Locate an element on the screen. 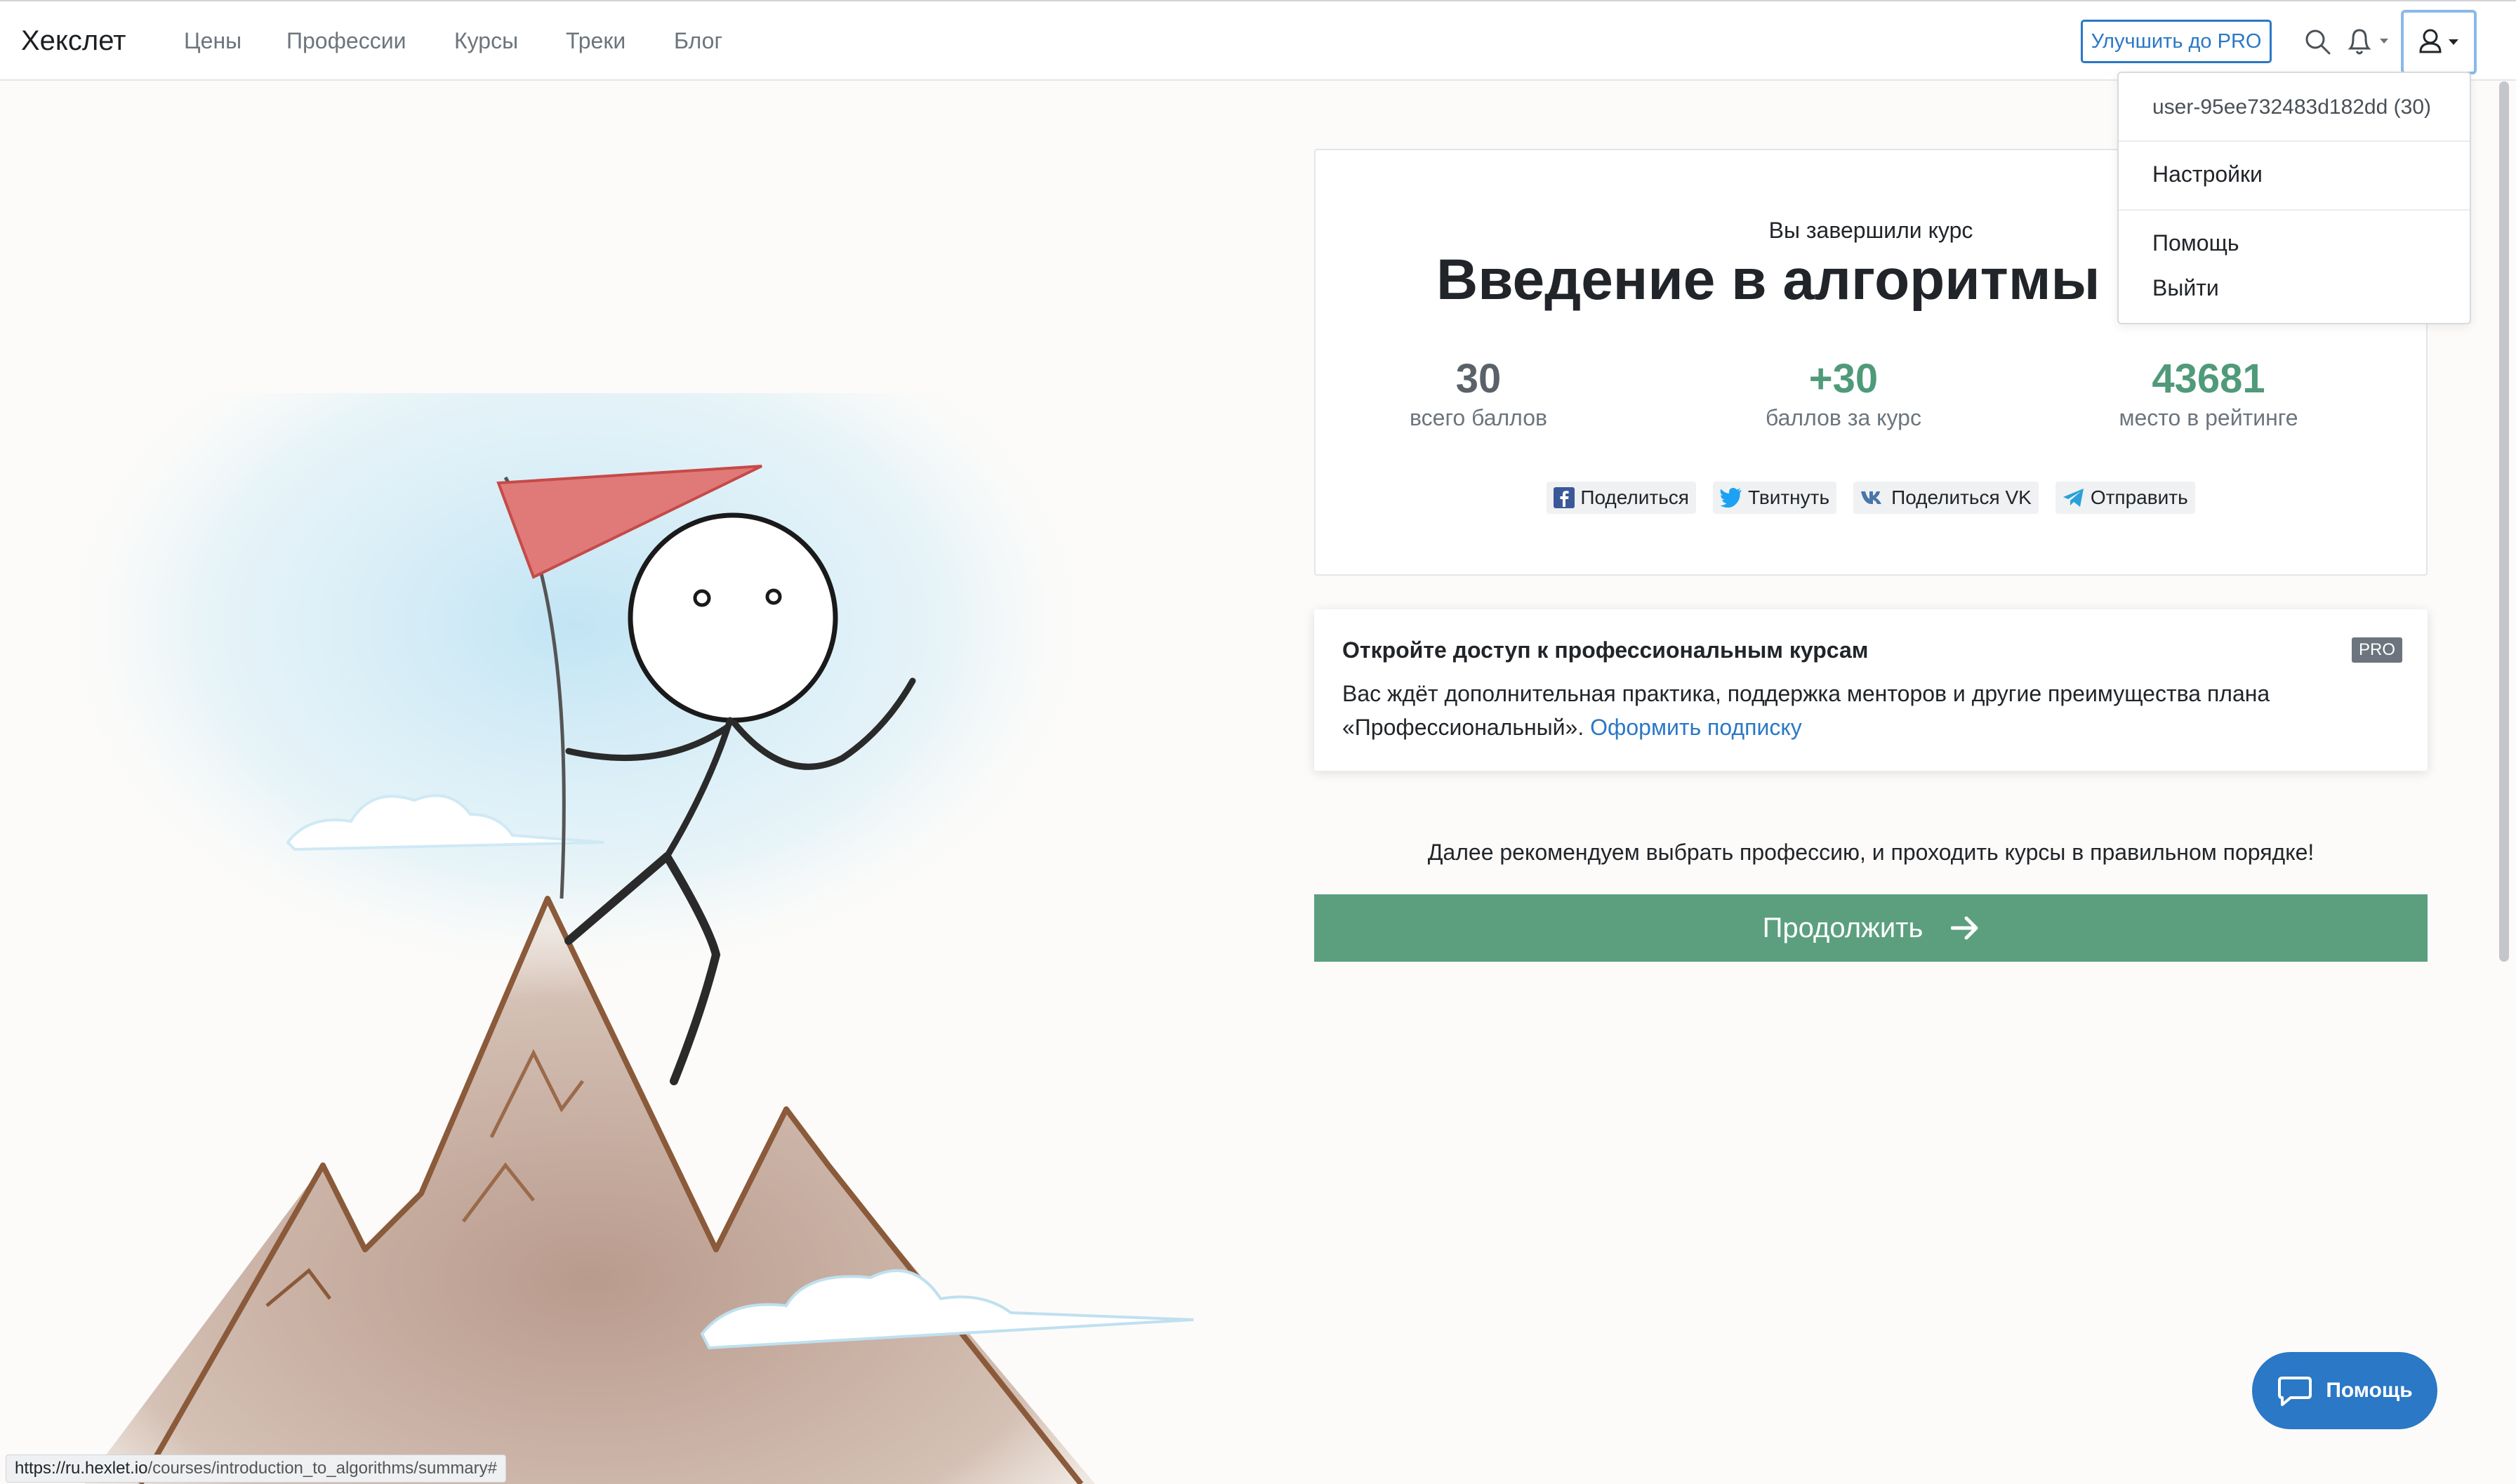 The width and height of the screenshot is (2516, 1484). vk-icon is located at coordinates (1871, 498).